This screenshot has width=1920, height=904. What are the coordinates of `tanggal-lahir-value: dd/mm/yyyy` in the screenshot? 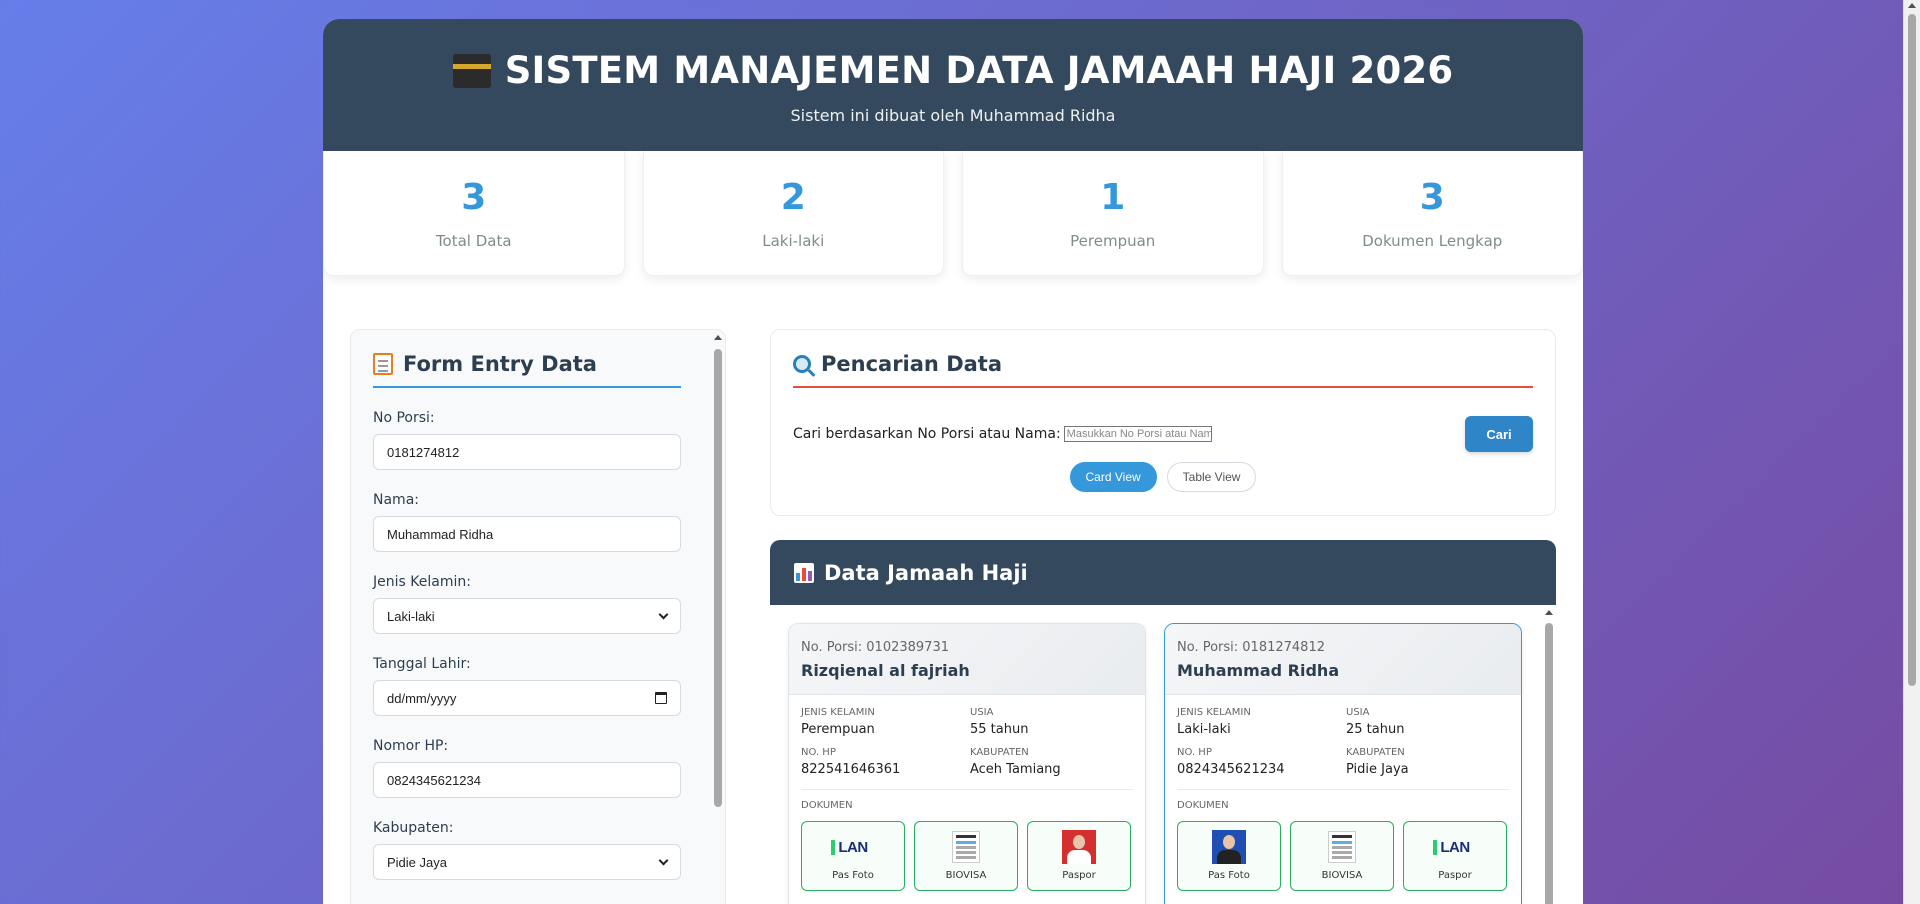 It's located at (422, 698).